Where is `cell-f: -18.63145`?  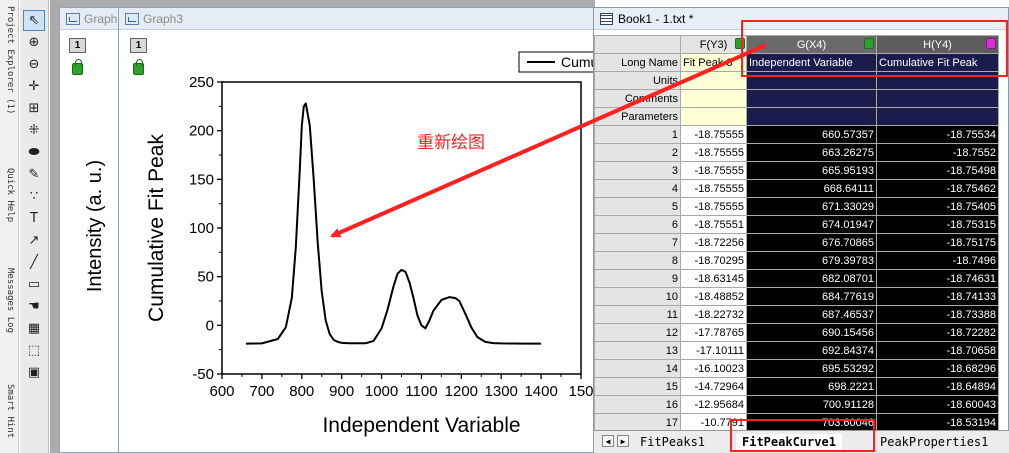
cell-f: -18.63145 is located at coordinates (713, 278).